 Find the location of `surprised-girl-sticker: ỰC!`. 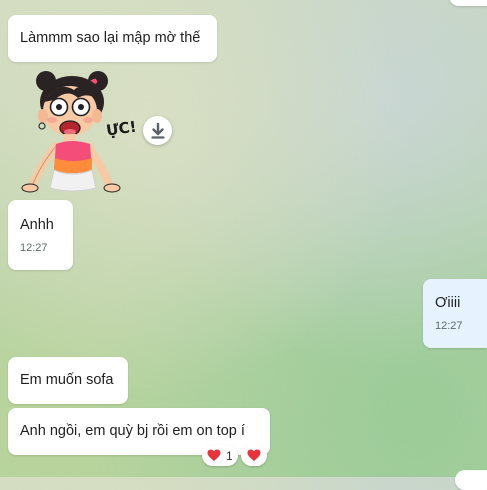

surprised-girl-sticker: ỰC! is located at coordinates (79, 132).